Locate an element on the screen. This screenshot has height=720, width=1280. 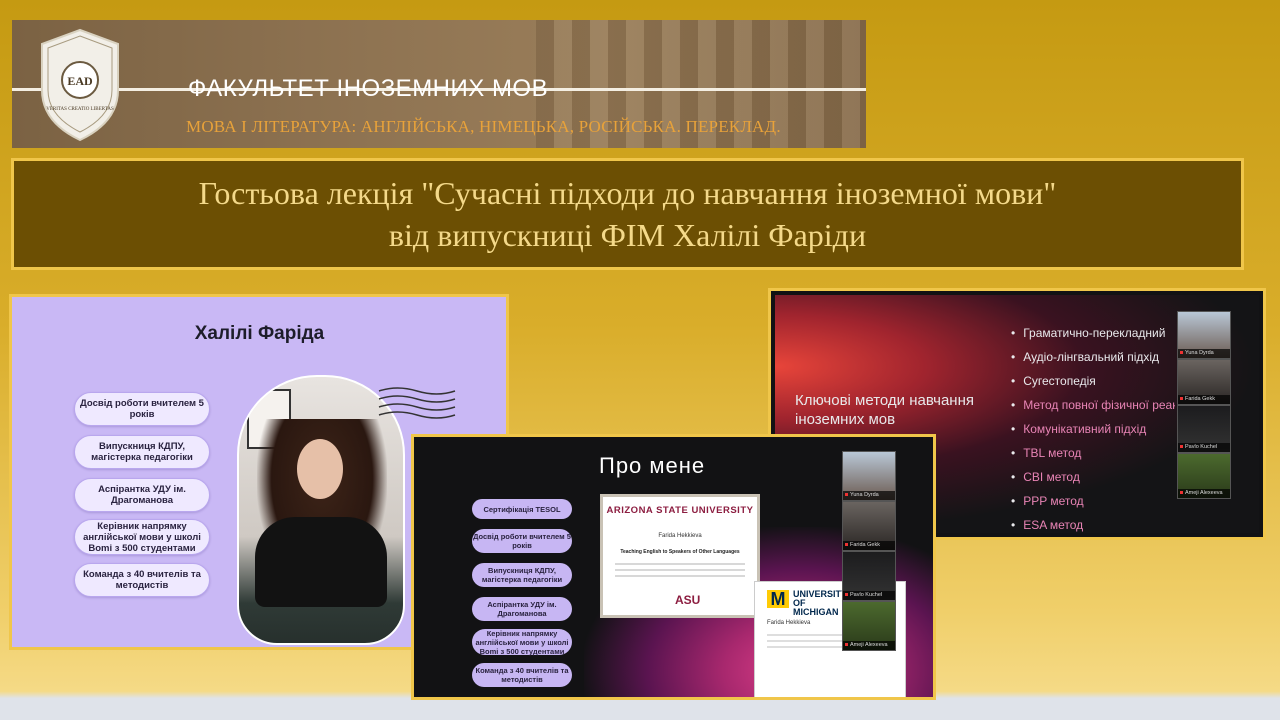
about-me-title: Про мене is located at coordinates (652, 465).